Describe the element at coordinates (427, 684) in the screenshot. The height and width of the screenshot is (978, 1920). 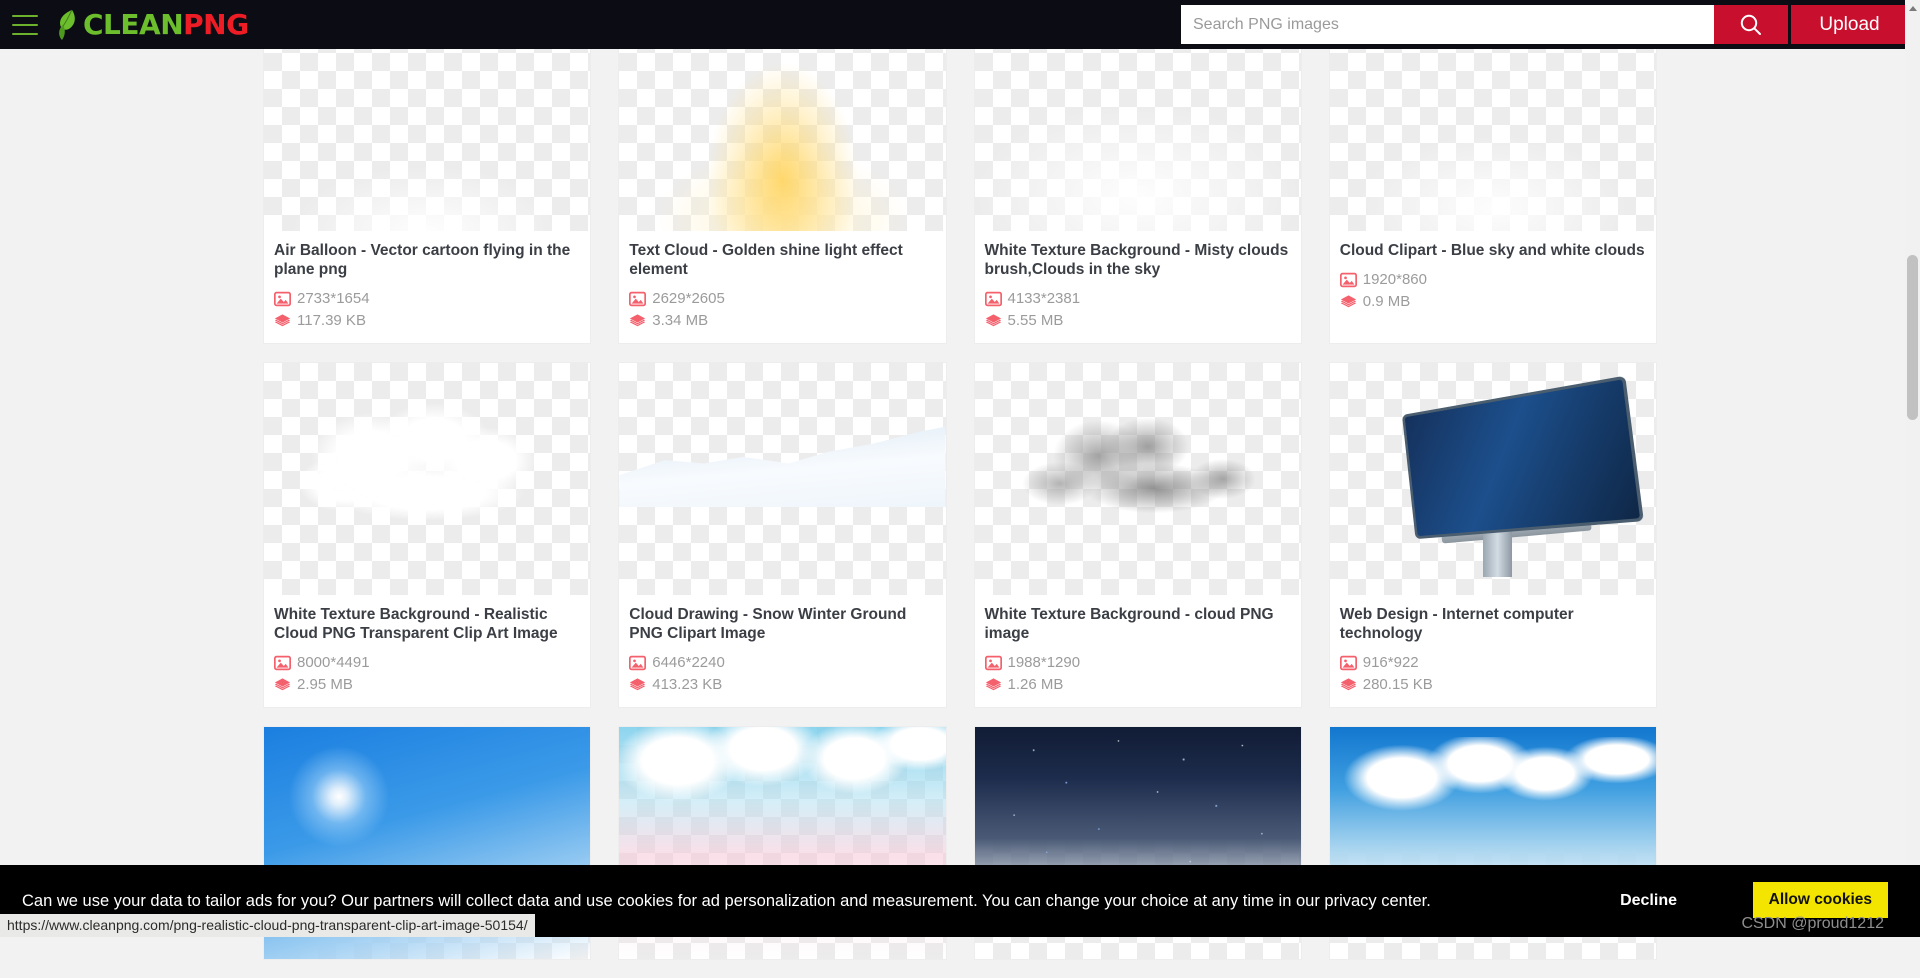
I see `card-filesize: 2.95 MB` at that location.